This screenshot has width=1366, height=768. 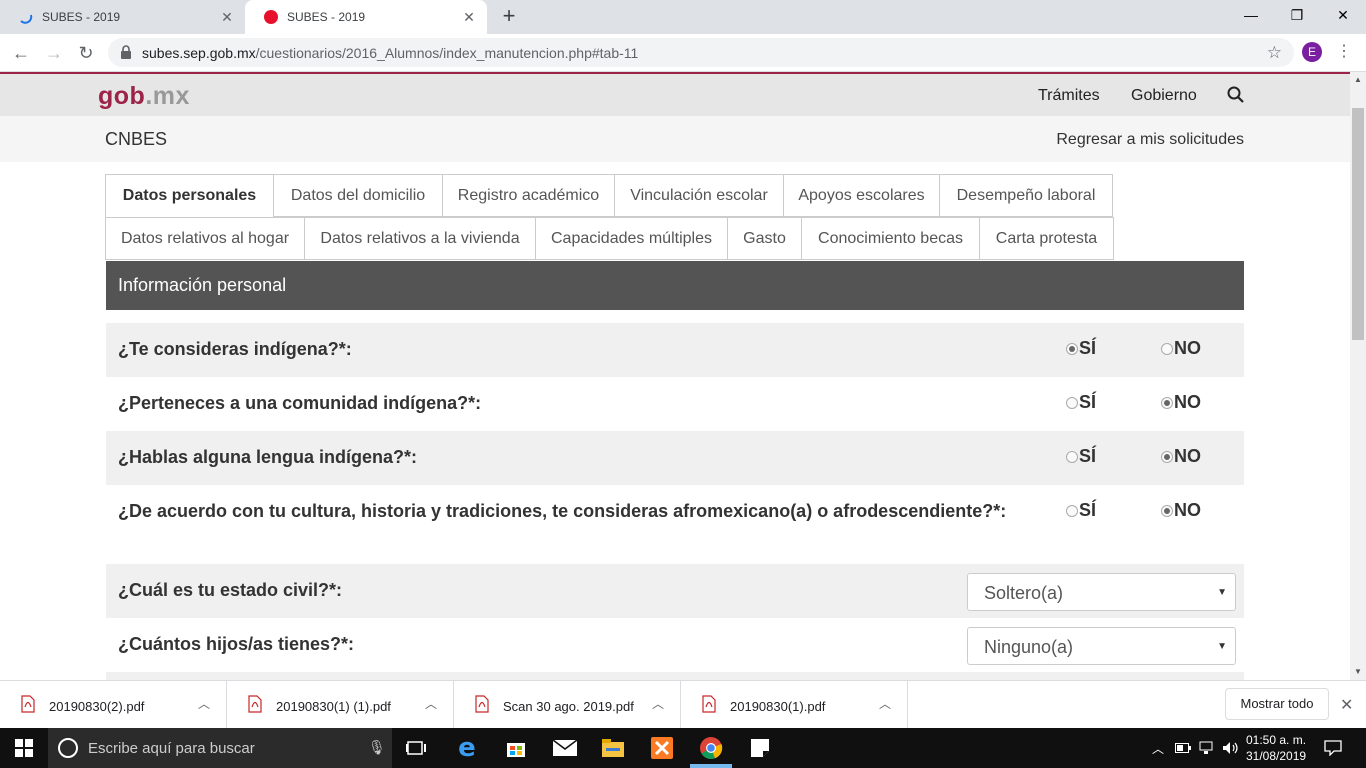 What do you see at coordinates (1236, 95) in the screenshot?
I see `search-icon` at bounding box center [1236, 95].